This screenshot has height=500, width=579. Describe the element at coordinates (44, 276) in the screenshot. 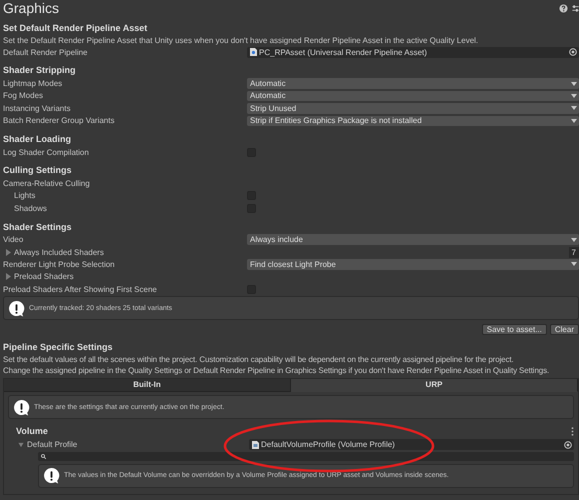

I see `field-label: Preload Shaders` at that location.